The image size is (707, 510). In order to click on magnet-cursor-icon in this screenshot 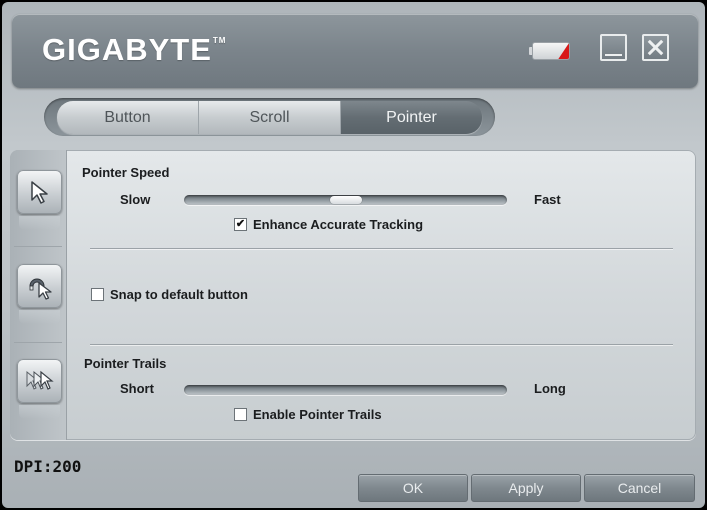, I will do `click(39, 294)`.